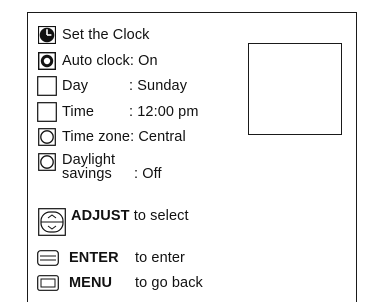  What do you see at coordinates (89, 160) in the screenshot?
I see `daylight-label-line1: Daylight` at bounding box center [89, 160].